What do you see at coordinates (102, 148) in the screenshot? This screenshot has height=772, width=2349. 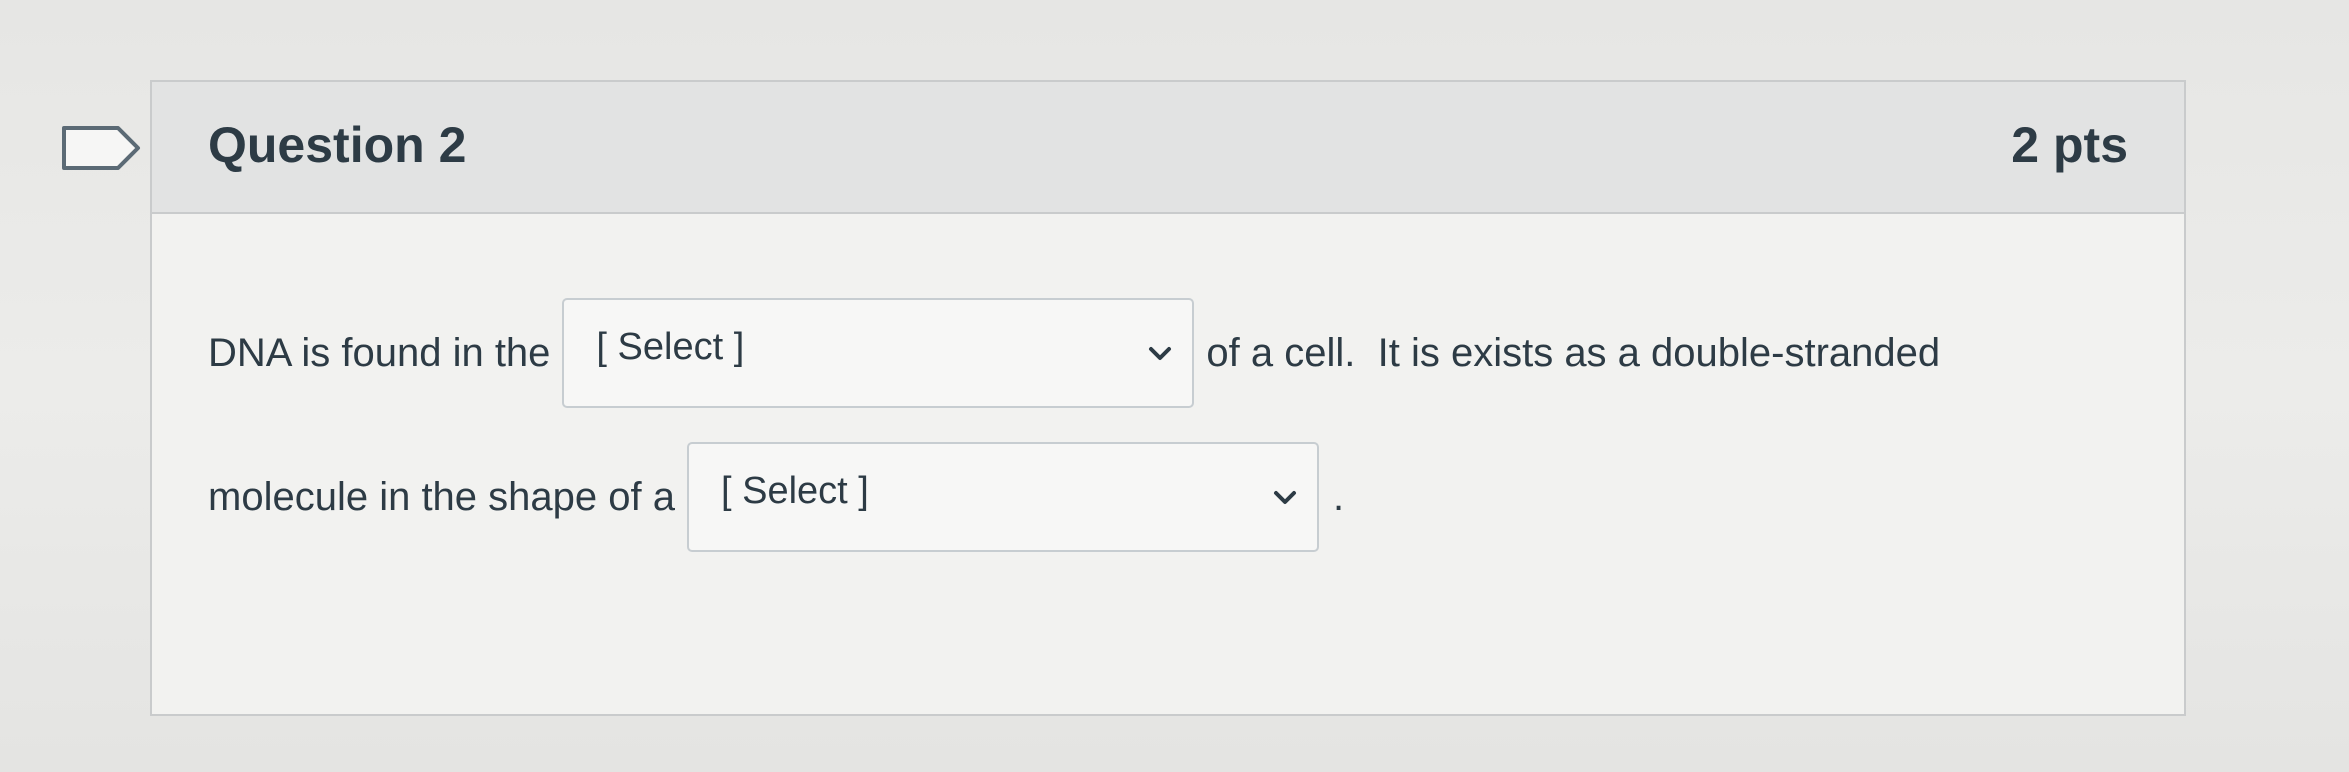 I see `flag-question-icon` at bounding box center [102, 148].